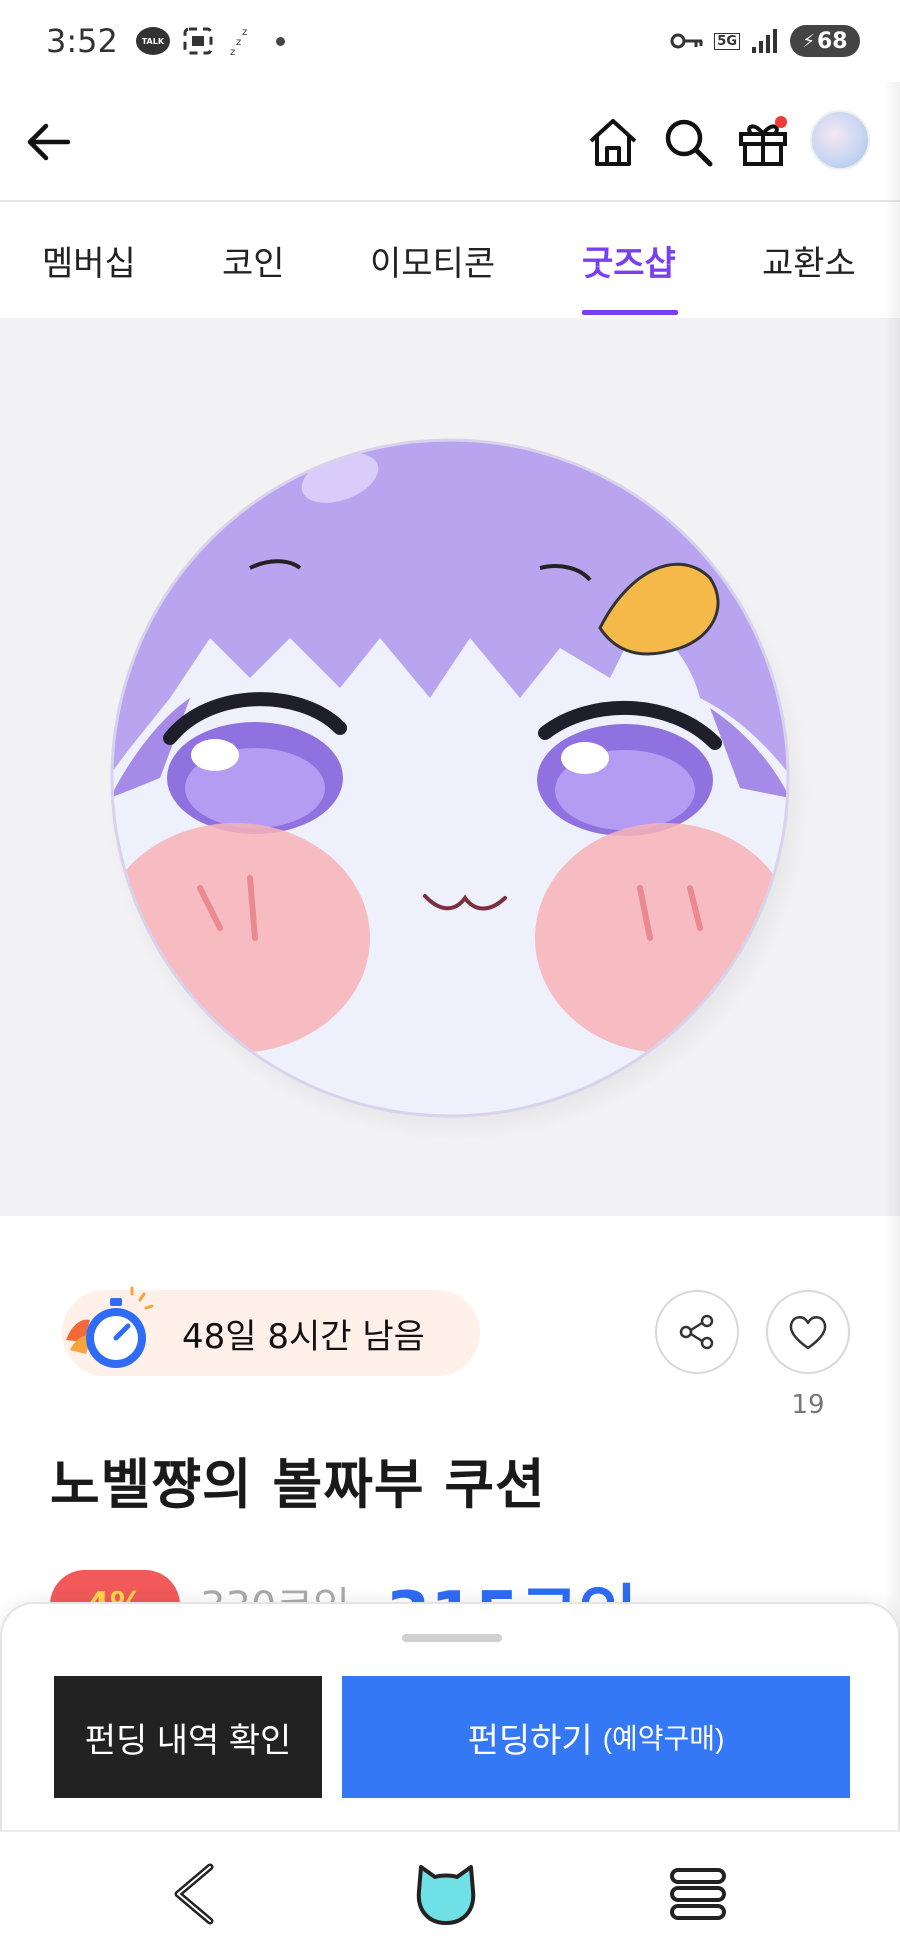 The width and height of the screenshot is (900, 1950). Describe the element at coordinates (629, 260) in the screenshot. I see `tab-goods-shop: 굿즈샵` at that location.